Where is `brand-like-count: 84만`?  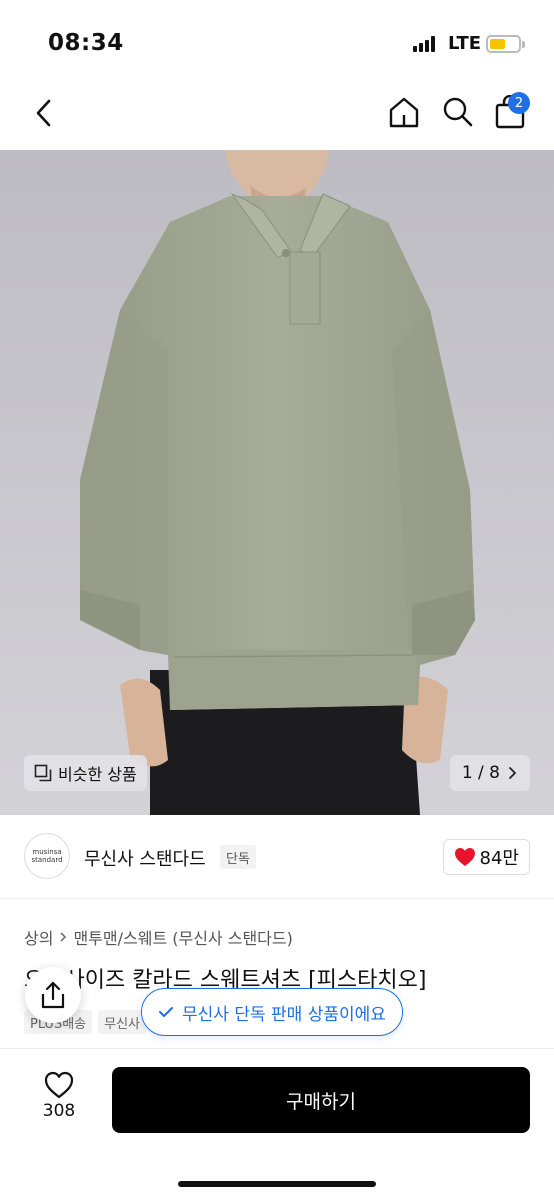 brand-like-count: 84만 is located at coordinates (499, 858).